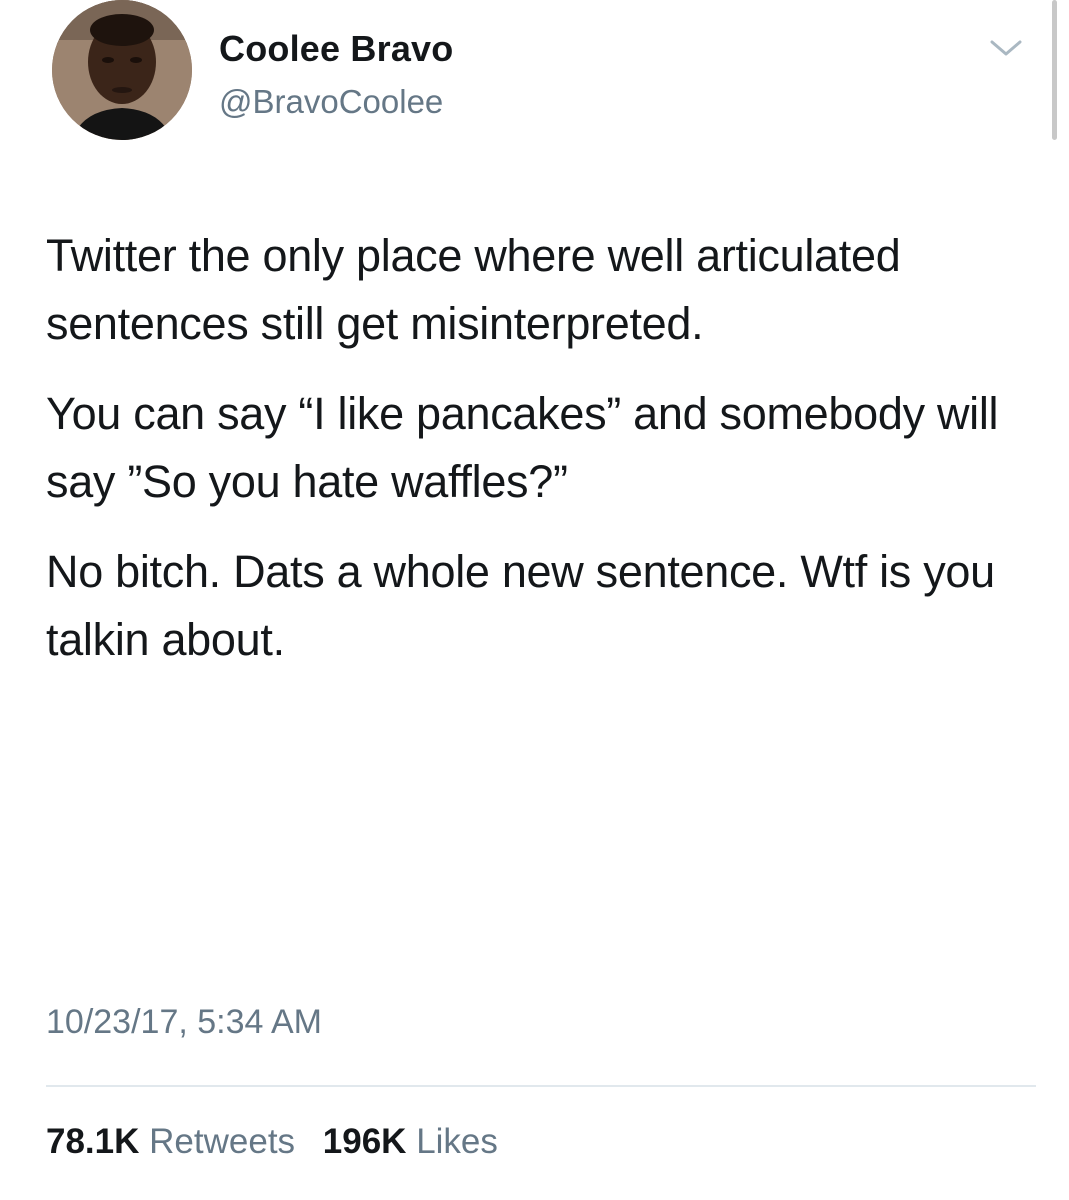 The height and width of the screenshot is (1200, 1069). Describe the element at coordinates (93, 1141) in the screenshot. I see `retweets-count: 78.1K` at that location.